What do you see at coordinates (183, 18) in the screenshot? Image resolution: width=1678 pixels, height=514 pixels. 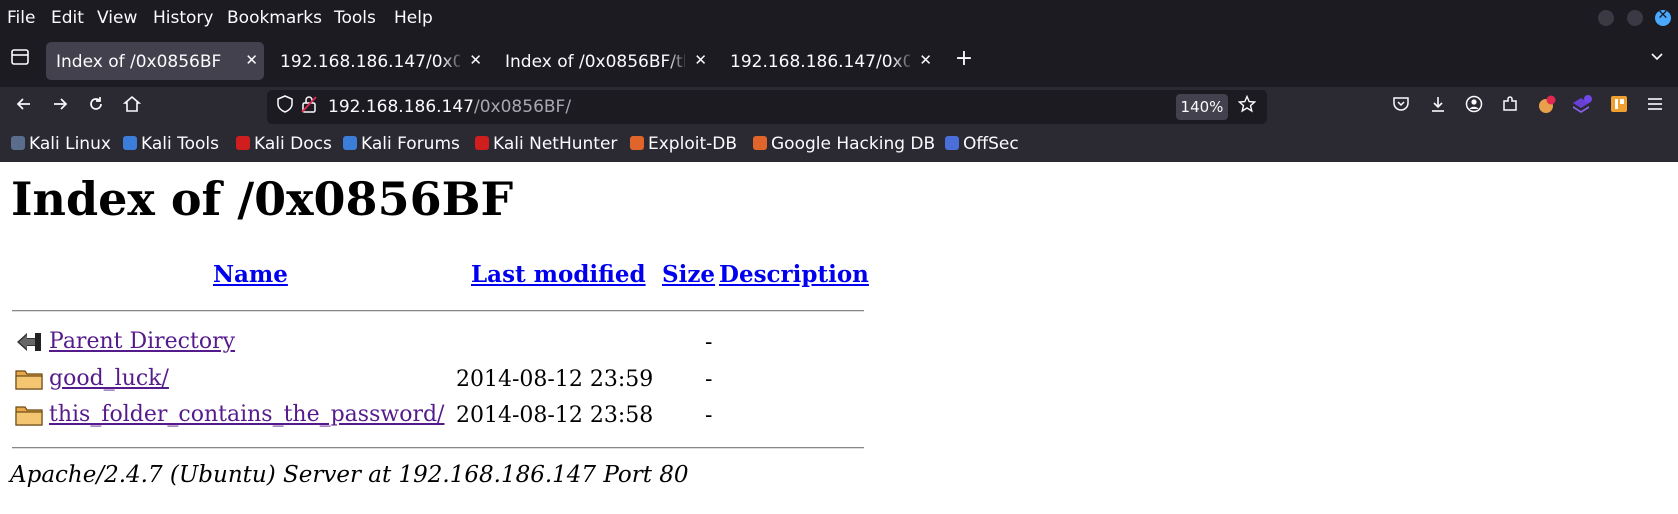 I see `menu-history: History` at bounding box center [183, 18].